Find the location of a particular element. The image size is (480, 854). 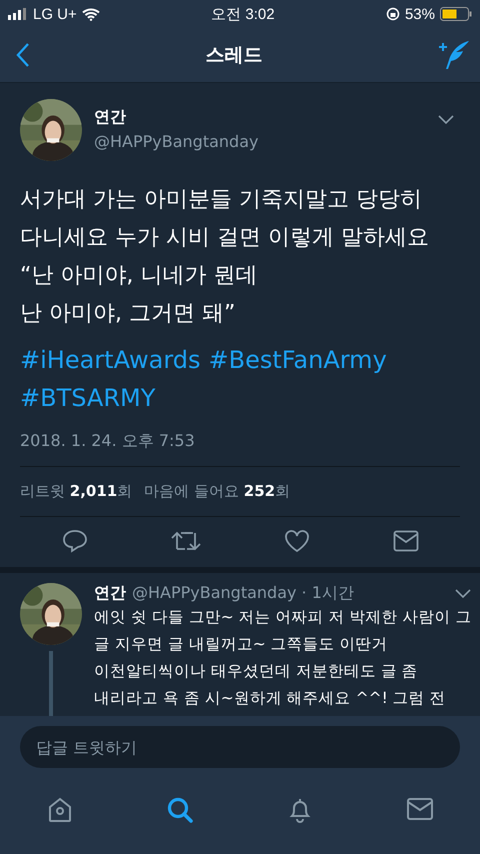

signal-icon is located at coordinates (18, 14).